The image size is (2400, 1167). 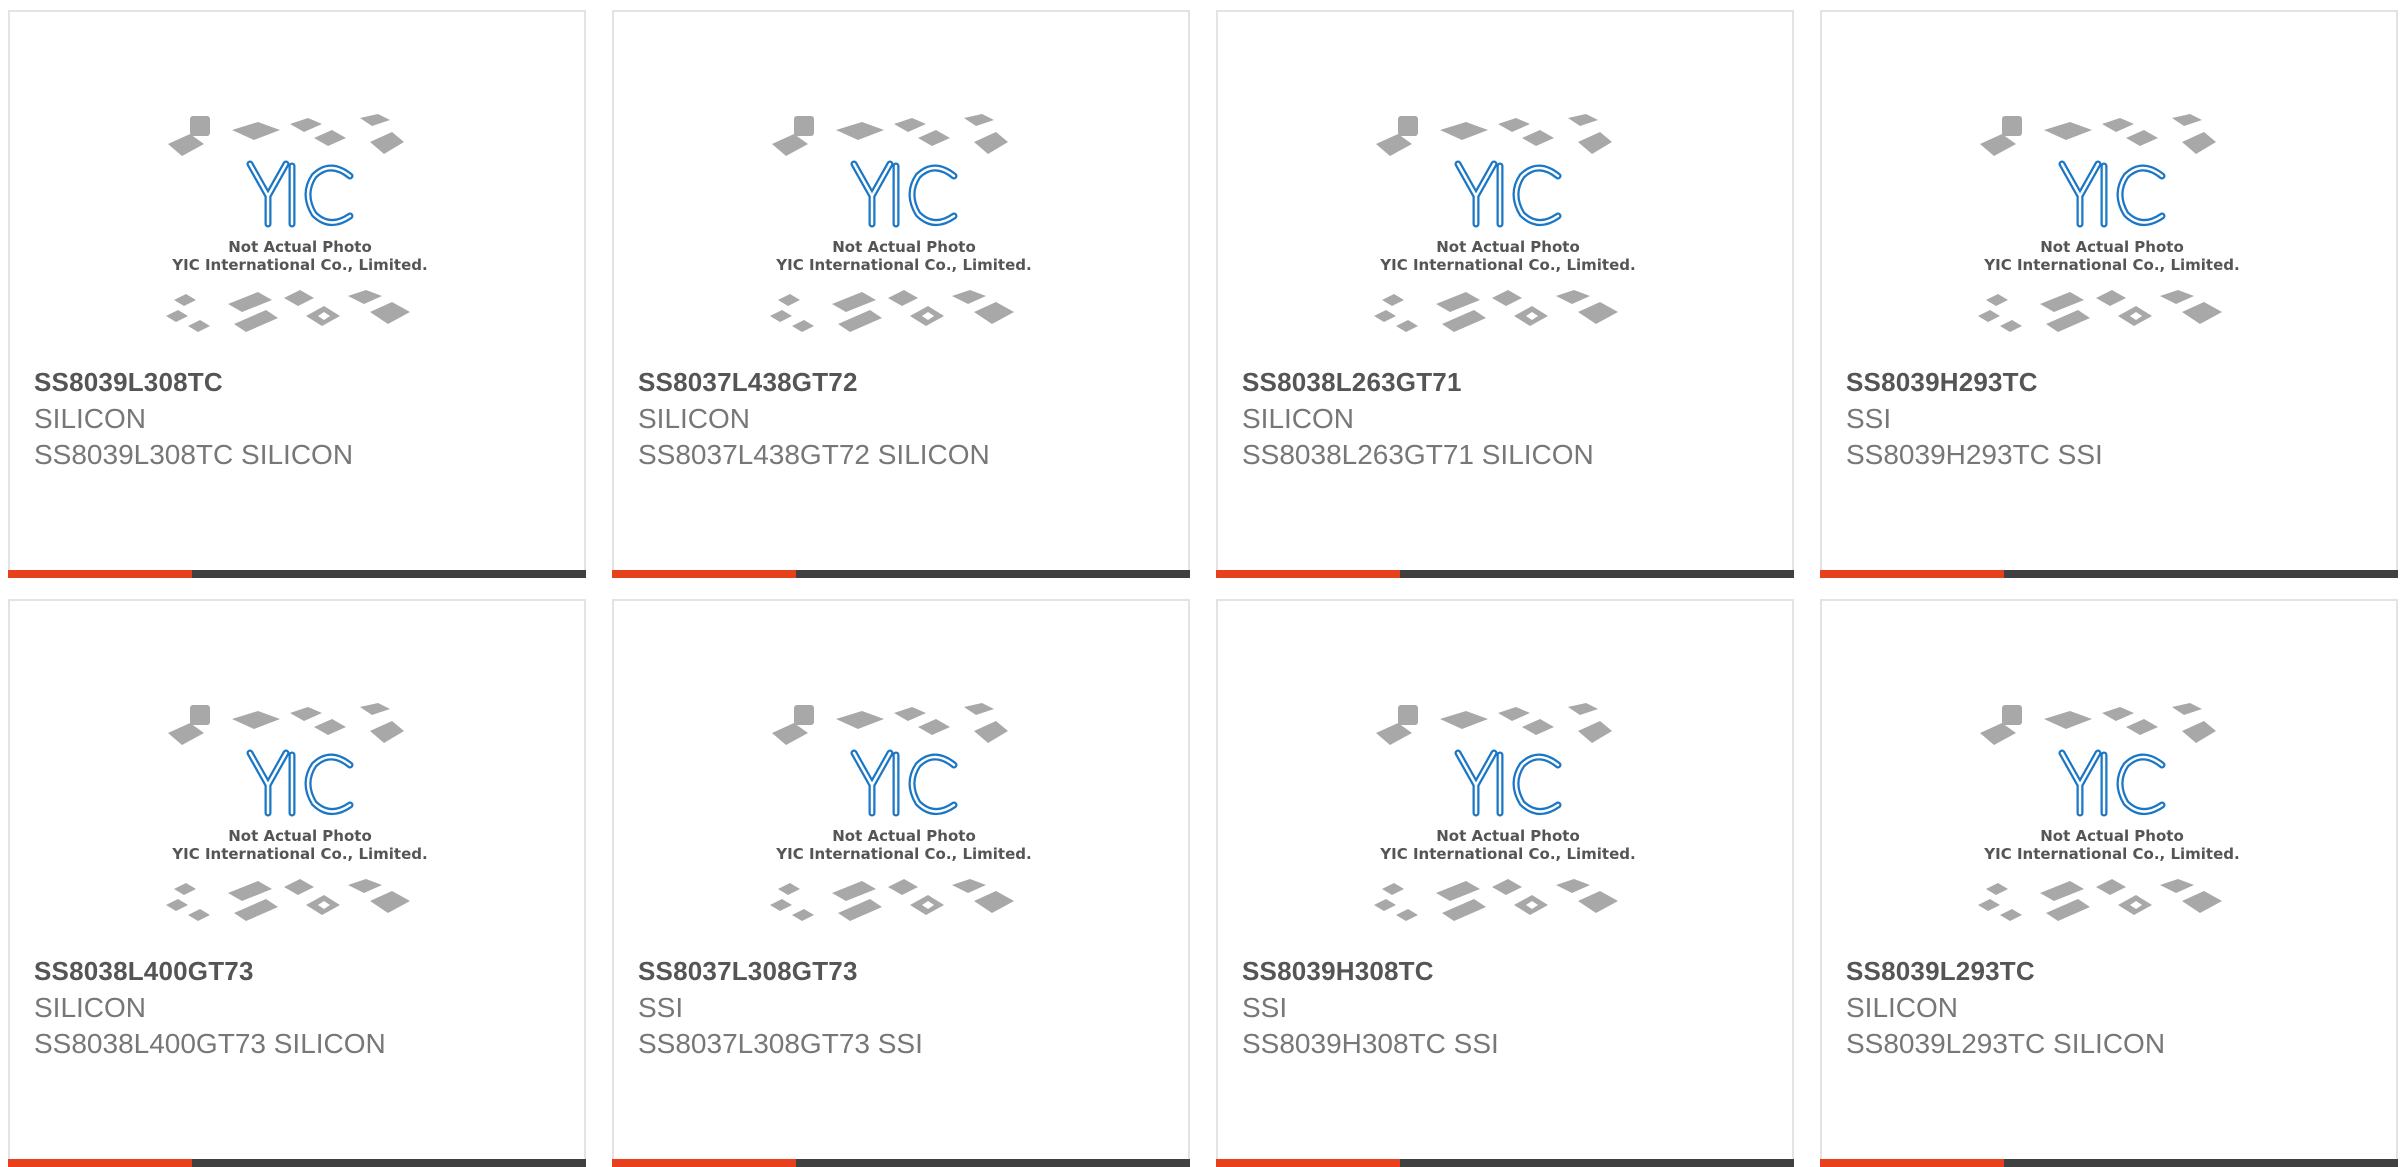 What do you see at coordinates (814, 454) in the screenshot?
I see `product-description: SS8037L438GT72 SILICON` at bounding box center [814, 454].